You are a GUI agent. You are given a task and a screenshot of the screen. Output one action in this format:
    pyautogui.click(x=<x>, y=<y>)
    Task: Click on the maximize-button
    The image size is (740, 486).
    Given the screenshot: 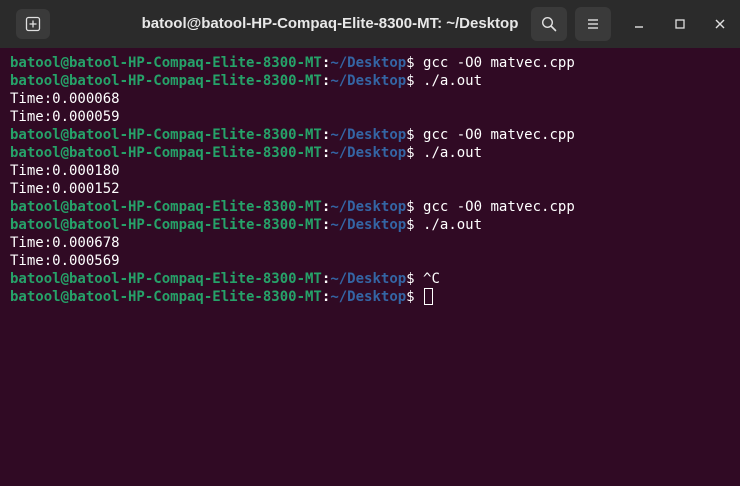 What is the action you would take?
    pyautogui.click(x=680, y=24)
    